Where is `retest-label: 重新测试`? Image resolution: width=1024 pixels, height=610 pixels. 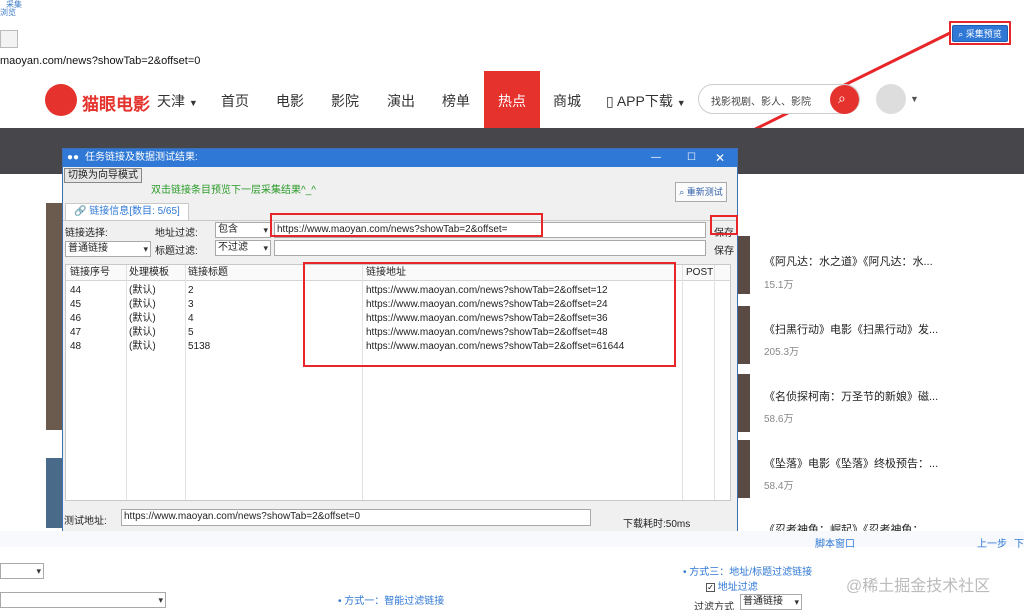 retest-label: 重新测试 is located at coordinates (704, 192).